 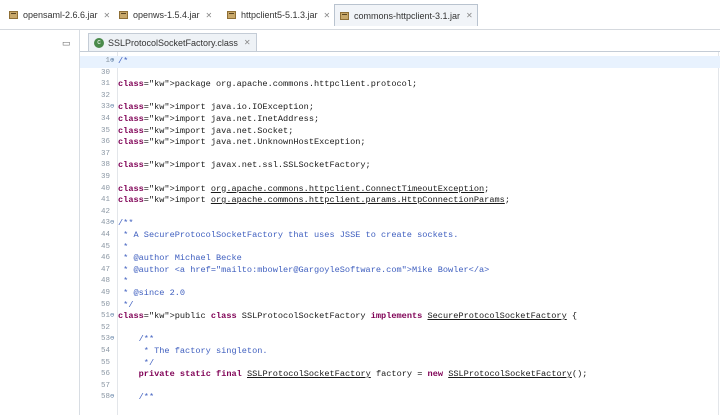 I want to click on tab-label: opensaml-2.6.6.jar, so click(x=60, y=15).